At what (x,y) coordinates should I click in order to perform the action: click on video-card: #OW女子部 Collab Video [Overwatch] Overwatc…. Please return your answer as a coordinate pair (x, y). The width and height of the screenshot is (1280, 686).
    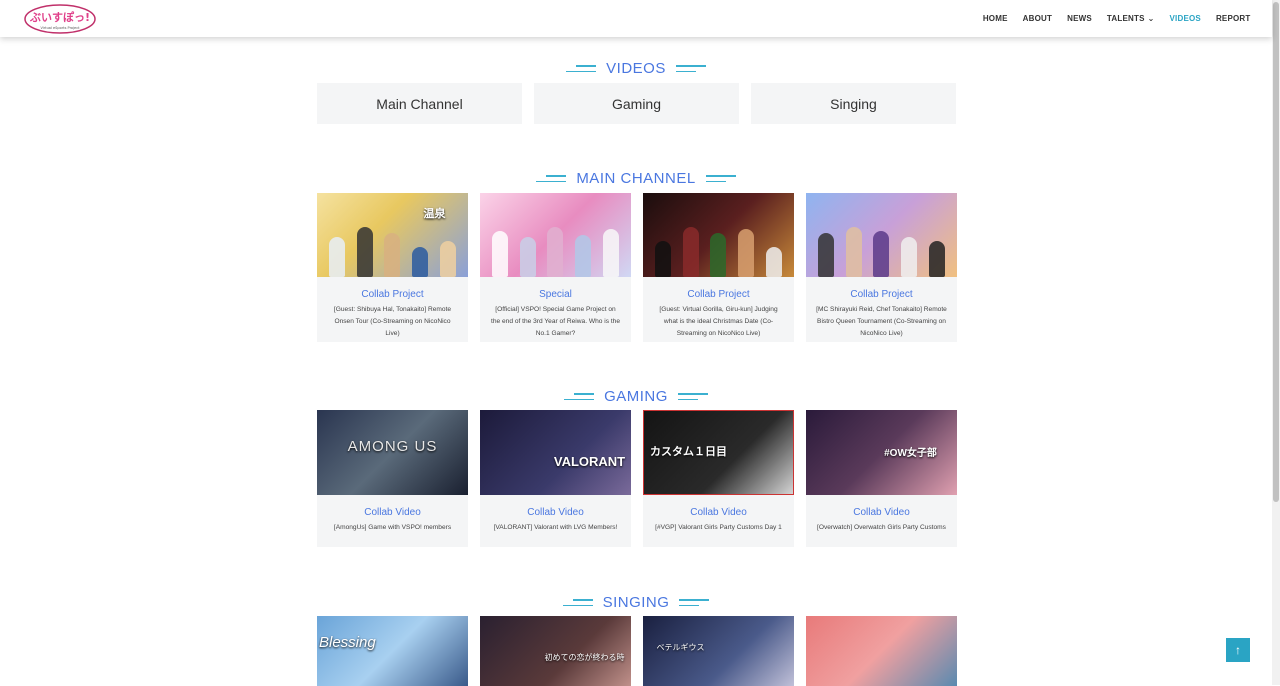
    Looking at the image, I should click on (881, 478).